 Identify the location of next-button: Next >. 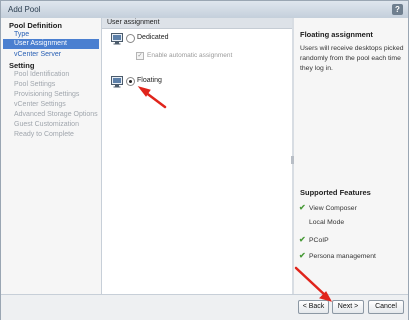
(348, 307).